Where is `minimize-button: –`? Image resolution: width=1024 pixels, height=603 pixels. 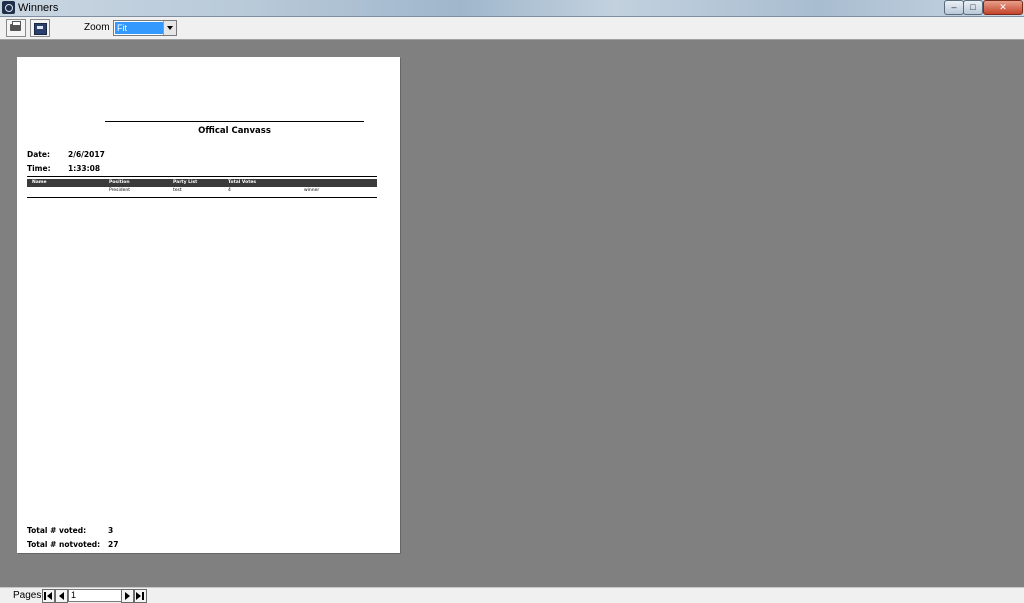 minimize-button: – is located at coordinates (954, 7).